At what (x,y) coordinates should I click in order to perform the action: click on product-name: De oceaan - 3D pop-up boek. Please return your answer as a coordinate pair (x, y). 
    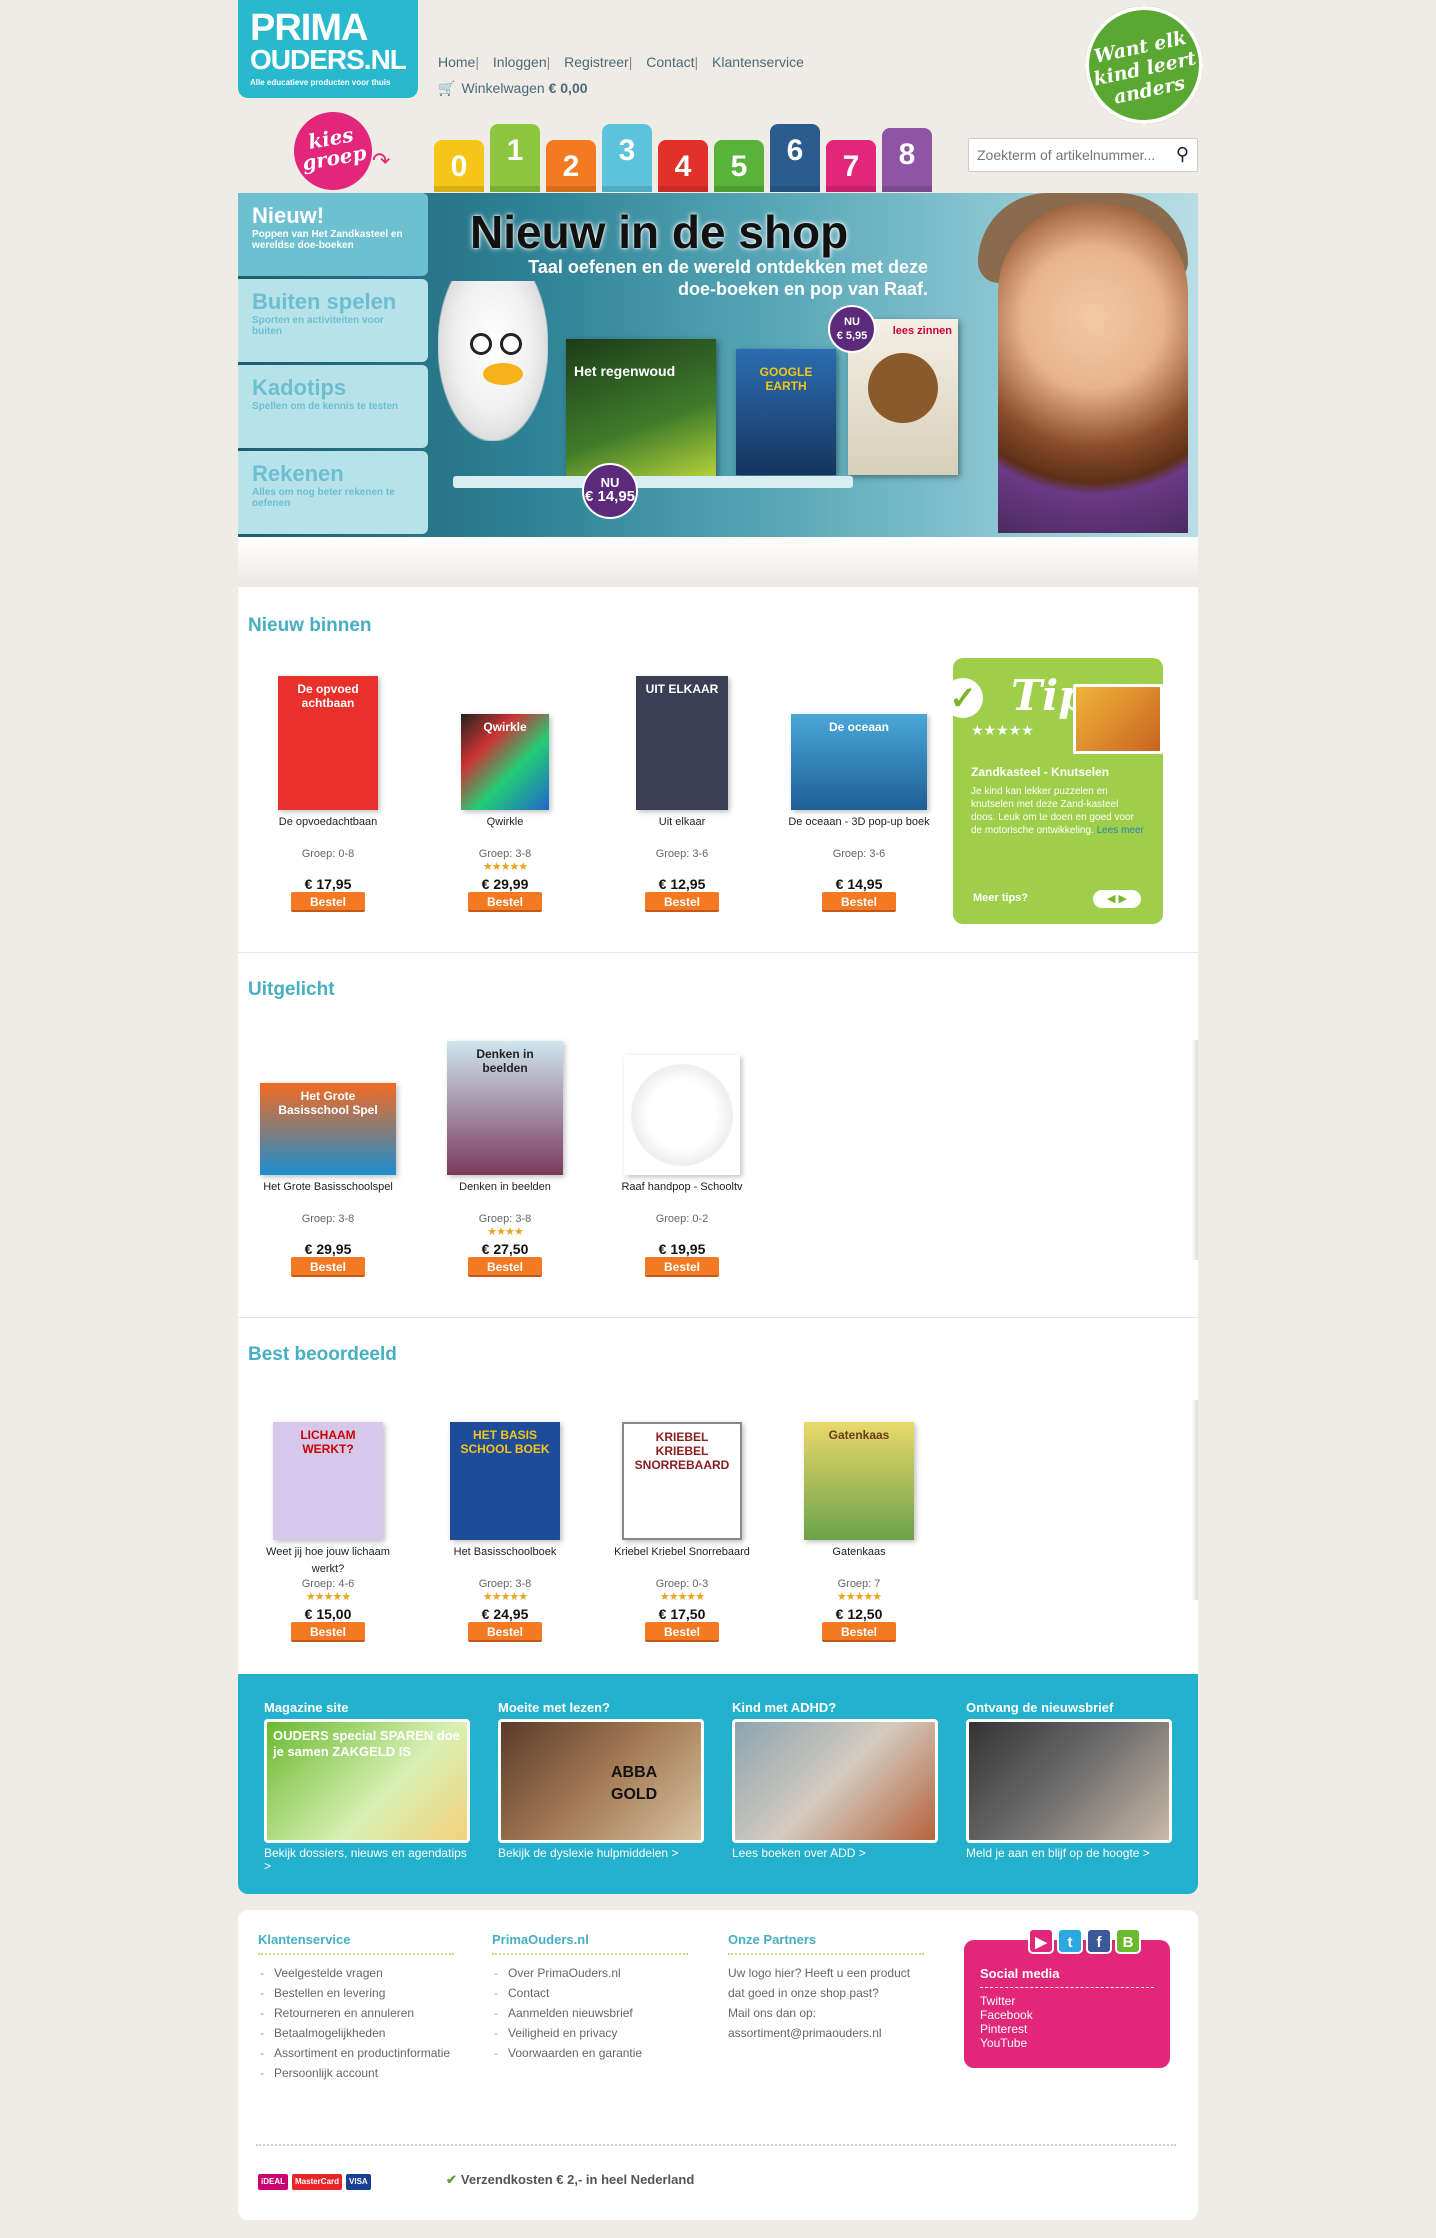
    Looking at the image, I should click on (859, 831).